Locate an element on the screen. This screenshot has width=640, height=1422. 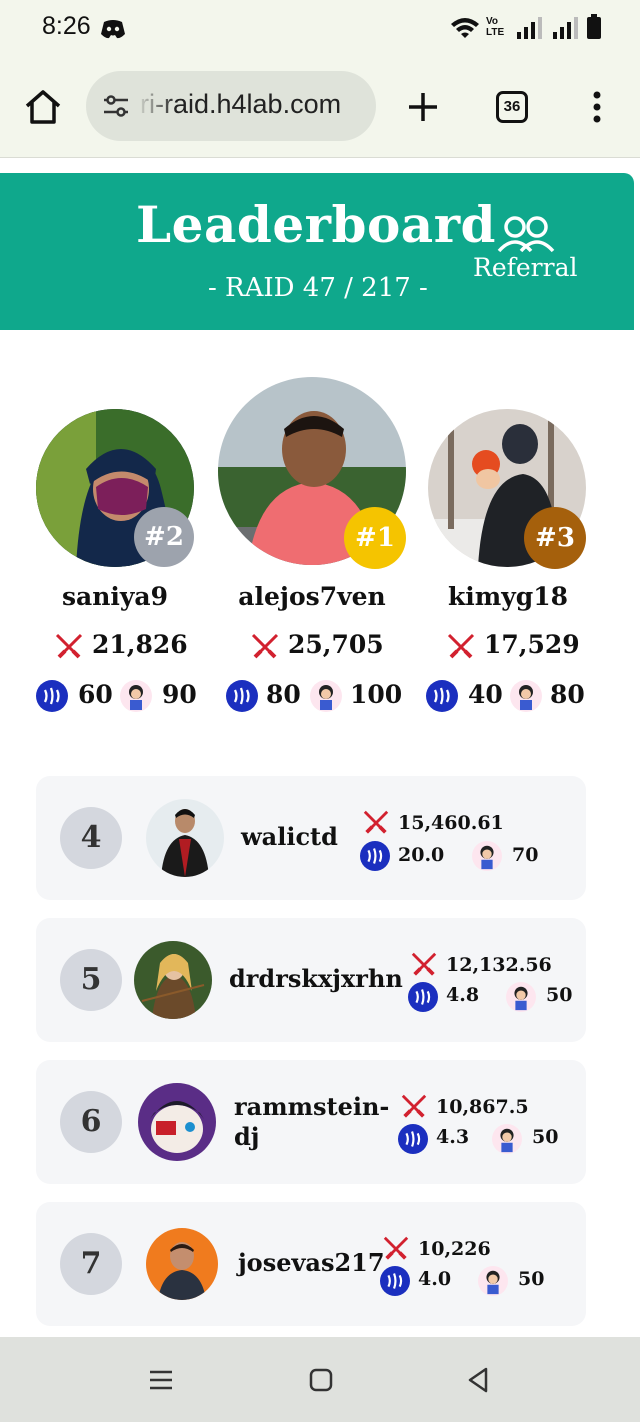
referral-link: Referral is located at coordinates (525, 267).